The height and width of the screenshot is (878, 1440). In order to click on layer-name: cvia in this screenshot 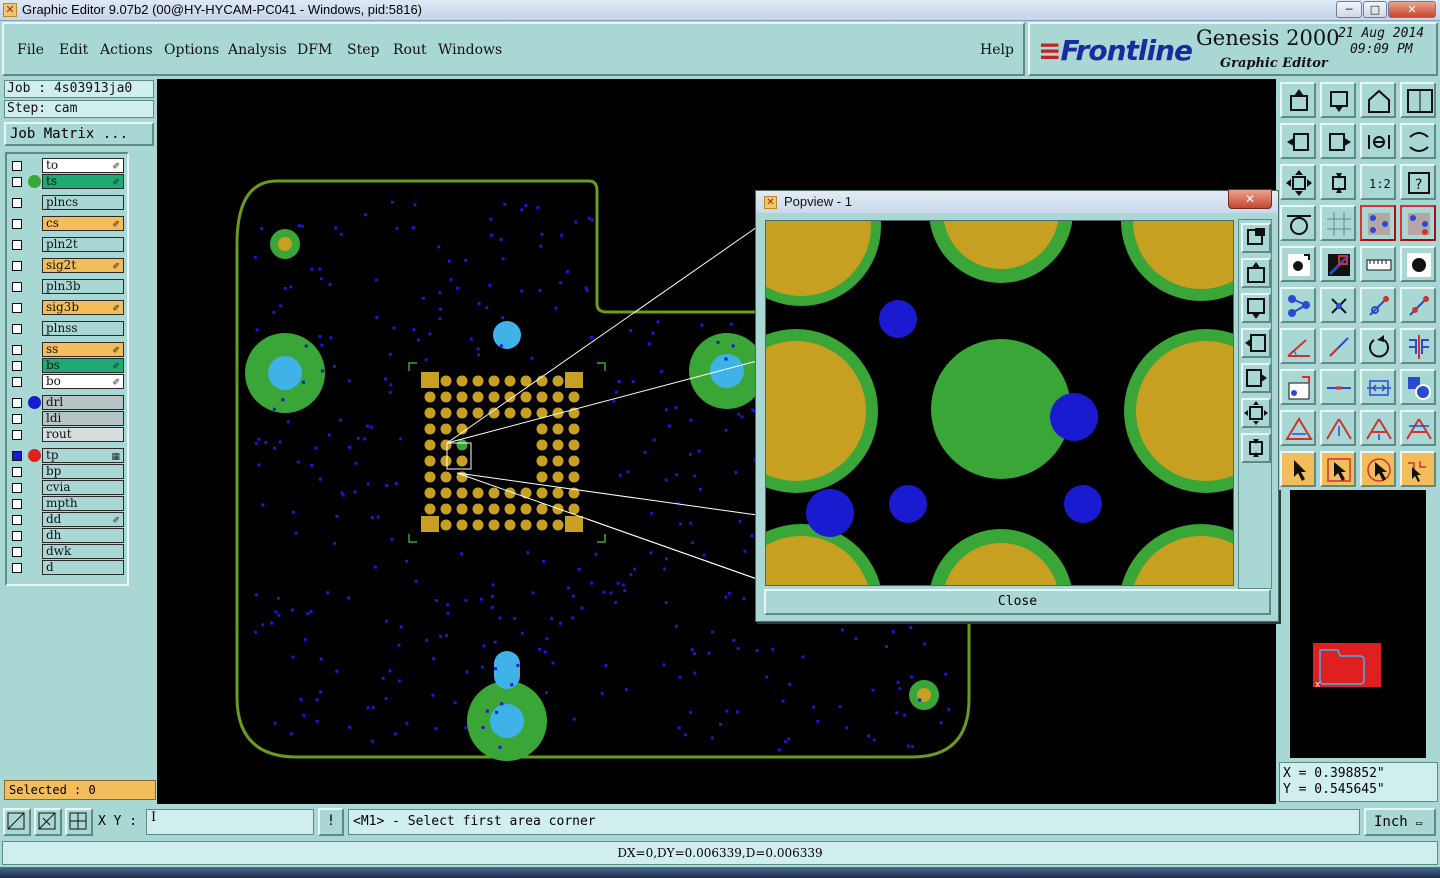, I will do `click(83, 487)`.